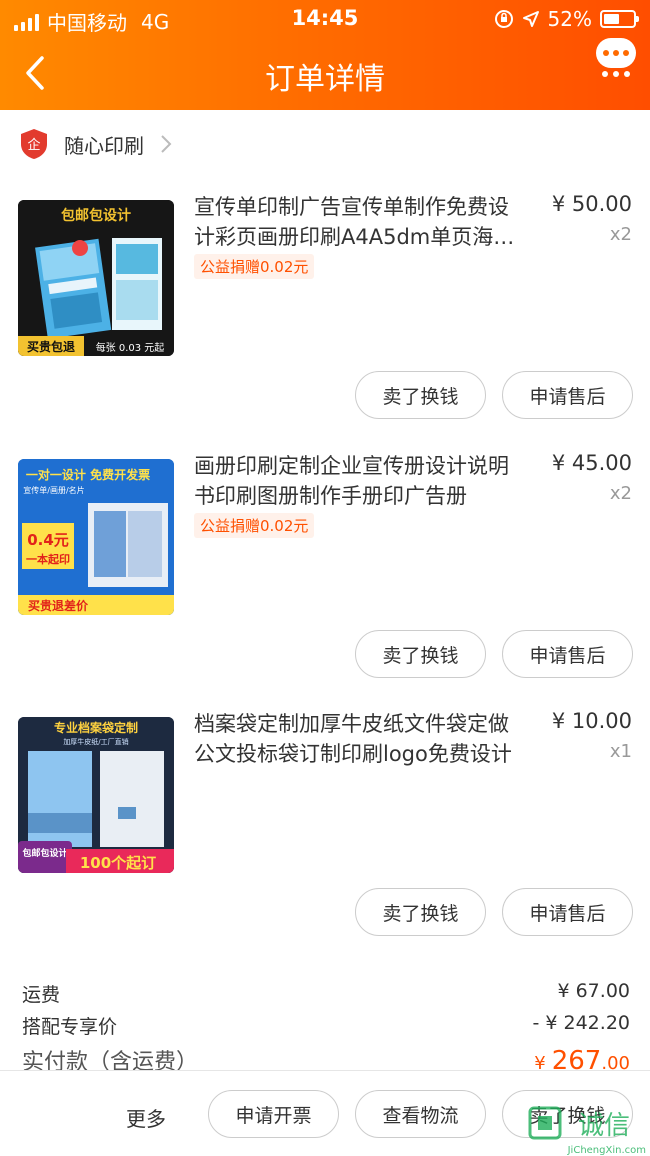 This screenshot has height=1156, width=650. Describe the element at coordinates (70, 1027) in the screenshot. I see `bundle-label: 搭配专享价` at that location.